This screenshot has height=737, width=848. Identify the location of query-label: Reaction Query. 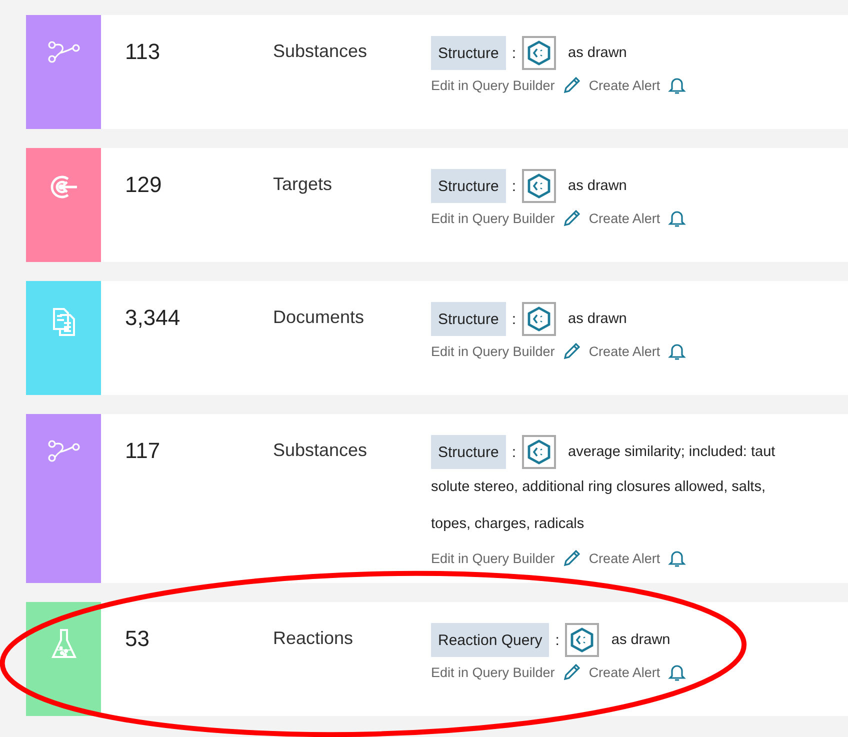
(490, 640).